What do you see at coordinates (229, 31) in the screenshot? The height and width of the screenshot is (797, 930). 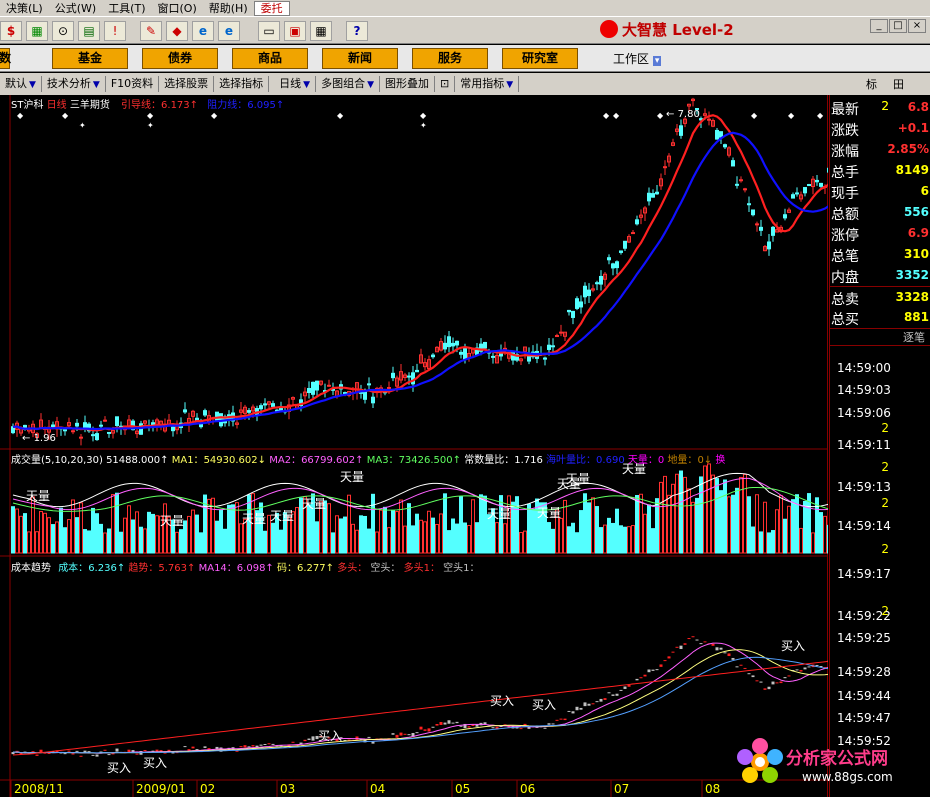 I see `ie-icon: e` at bounding box center [229, 31].